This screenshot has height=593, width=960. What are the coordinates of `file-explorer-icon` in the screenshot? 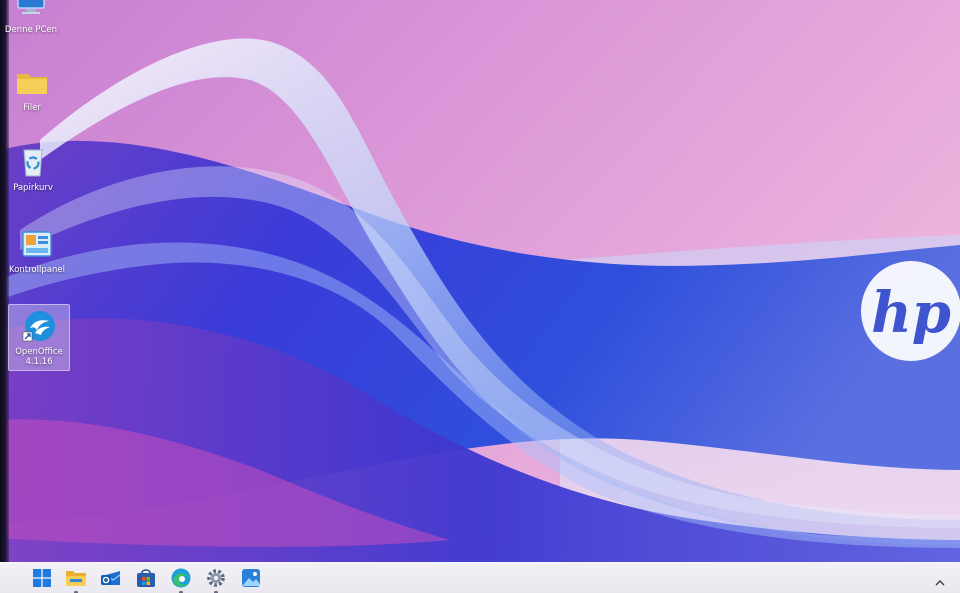 It's located at (76, 580).